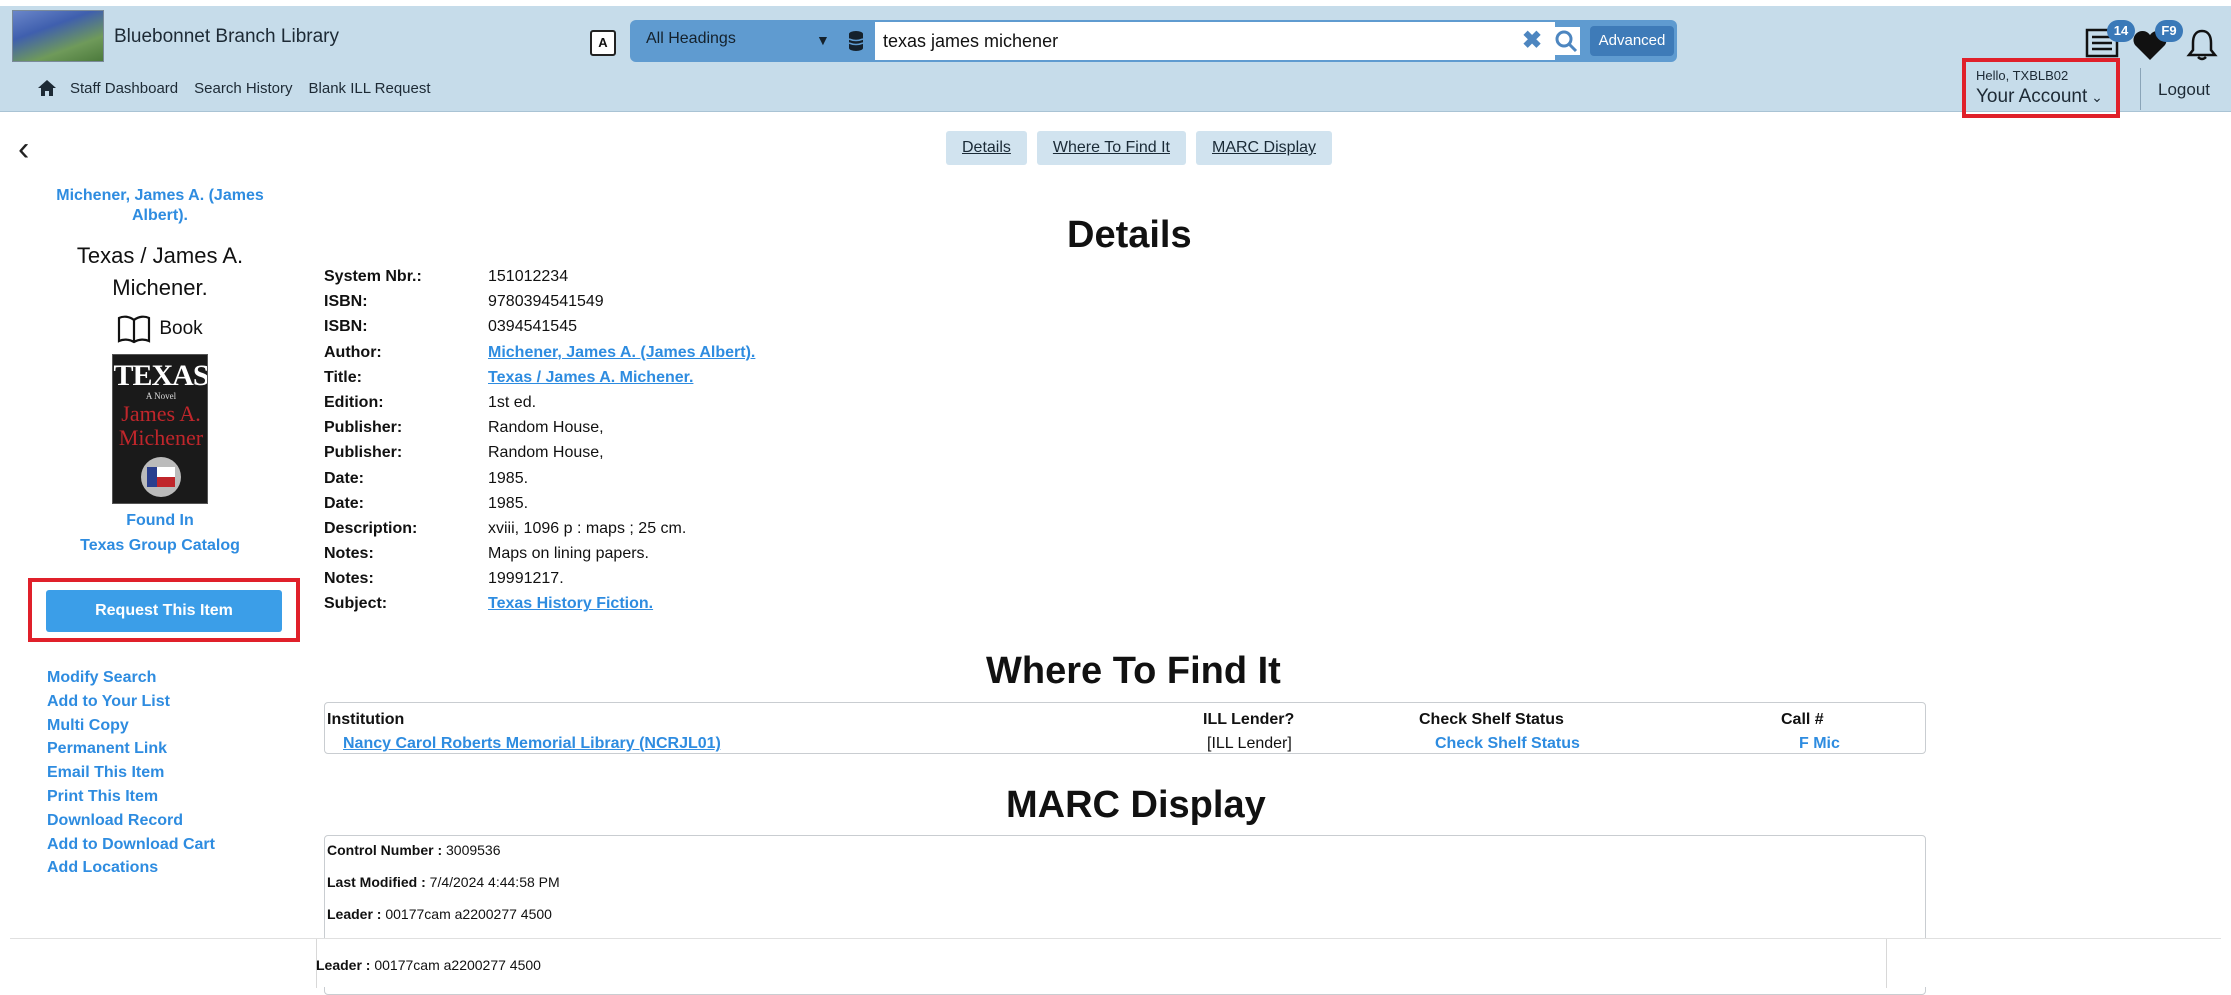  Describe the element at coordinates (131, 821) in the screenshot. I see `download-record-link: Download Record` at that location.